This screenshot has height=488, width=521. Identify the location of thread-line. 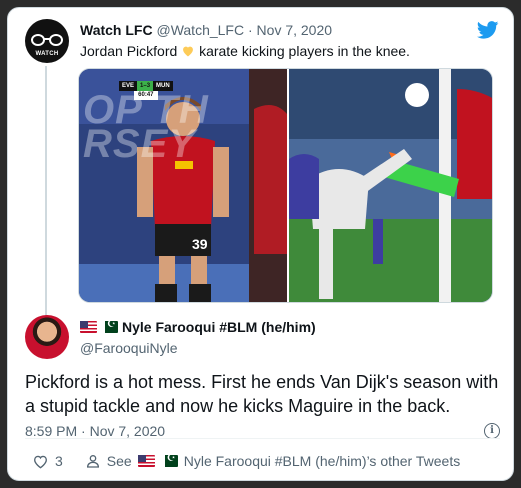
(46, 195).